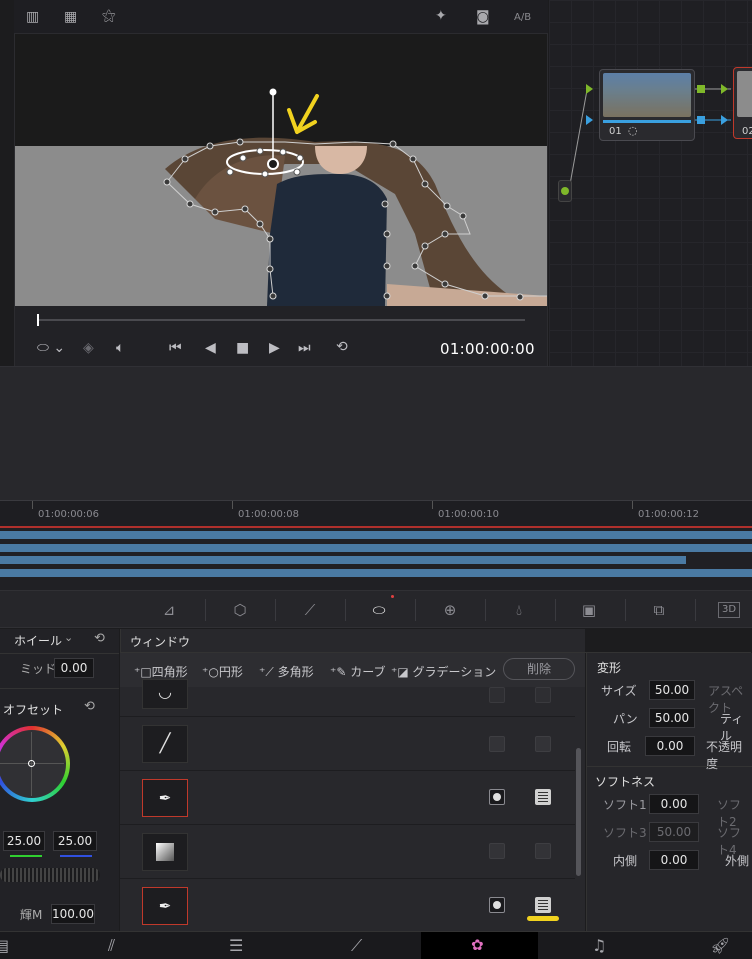 The width and height of the screenshot is (752, 959). I want to click on blur-icon: 💧︎, so click(519, 610).